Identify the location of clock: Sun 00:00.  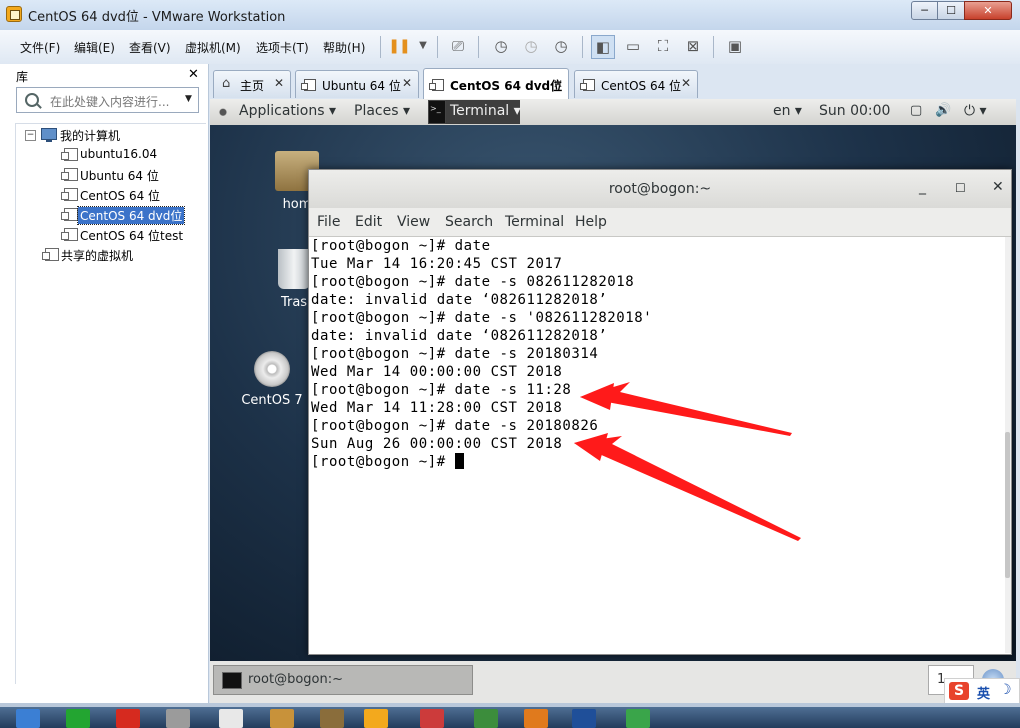
(854, 111).